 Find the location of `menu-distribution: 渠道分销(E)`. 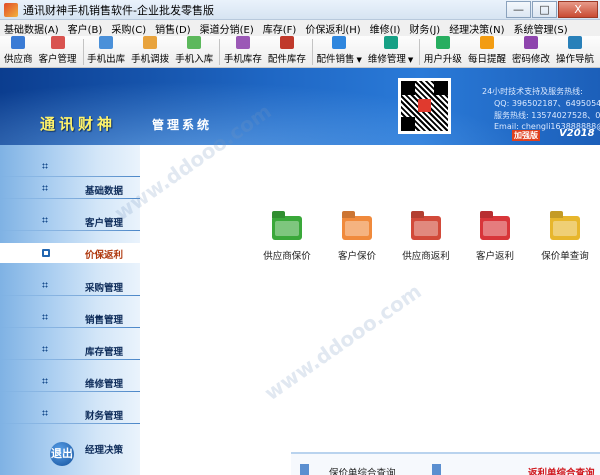

menu-distribution: 渠道分销(E) is located at coordinates (227, 28).